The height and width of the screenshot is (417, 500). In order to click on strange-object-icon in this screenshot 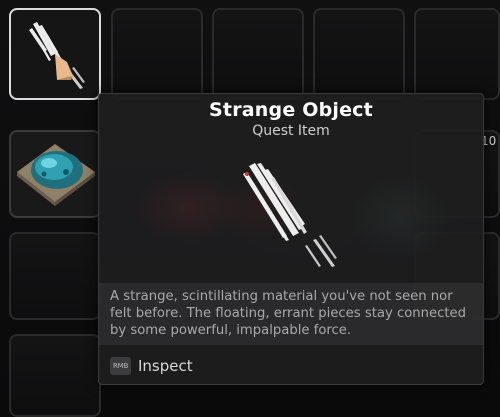, I will do `click(57, 55)`.